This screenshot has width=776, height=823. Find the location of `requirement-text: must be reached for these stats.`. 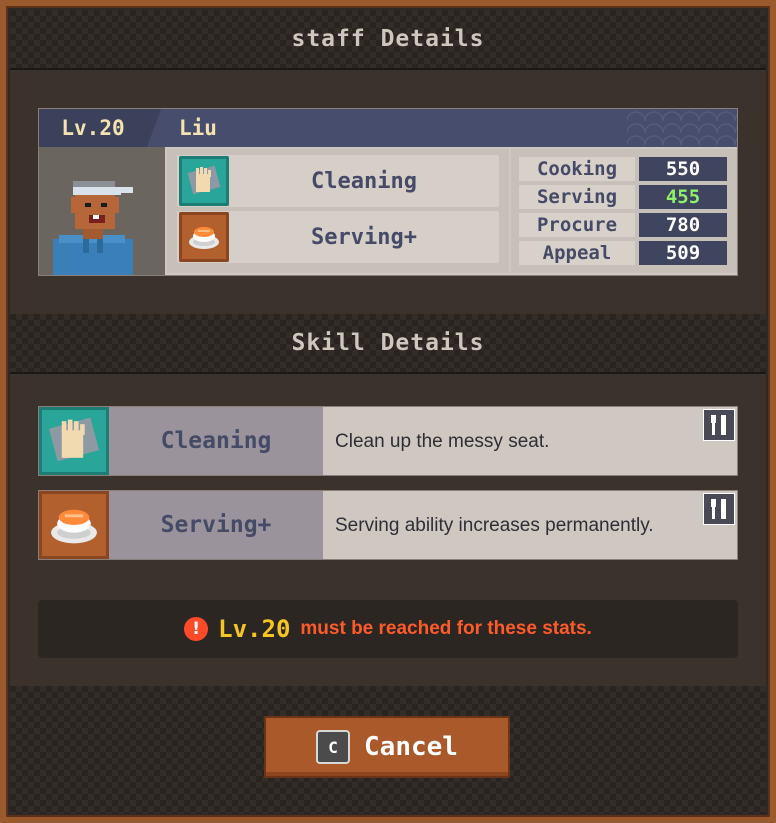

requirement-text: must be reached for these stats. is located at coordinates (446, 628).